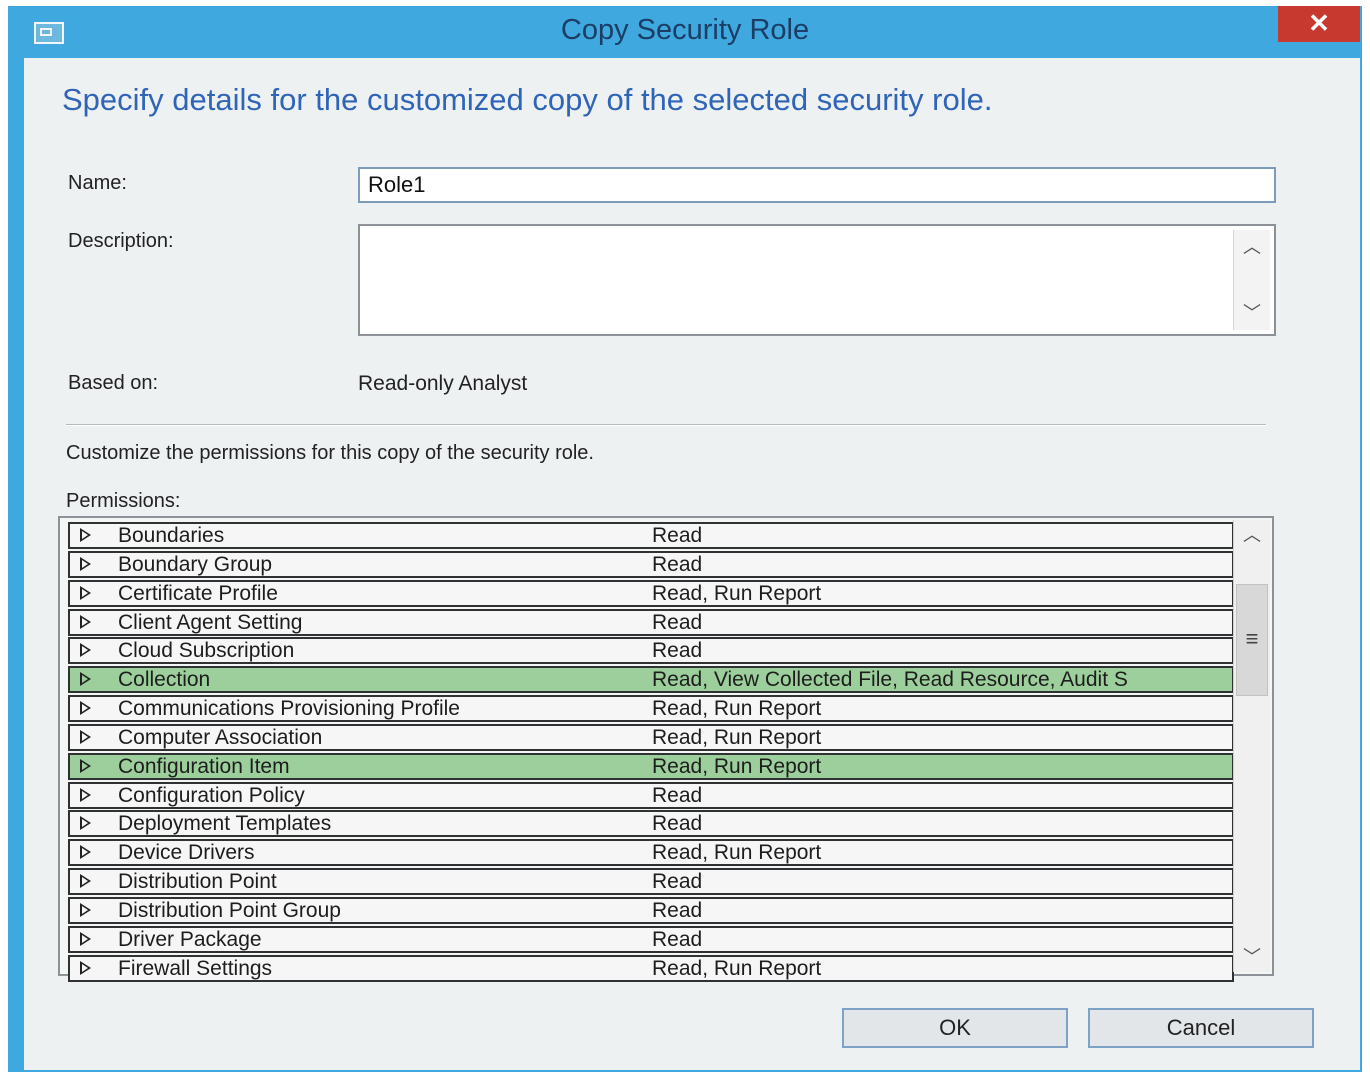  Describe the element at coordinates (796, 280) in the screenshot. I see `description-field` at that location.